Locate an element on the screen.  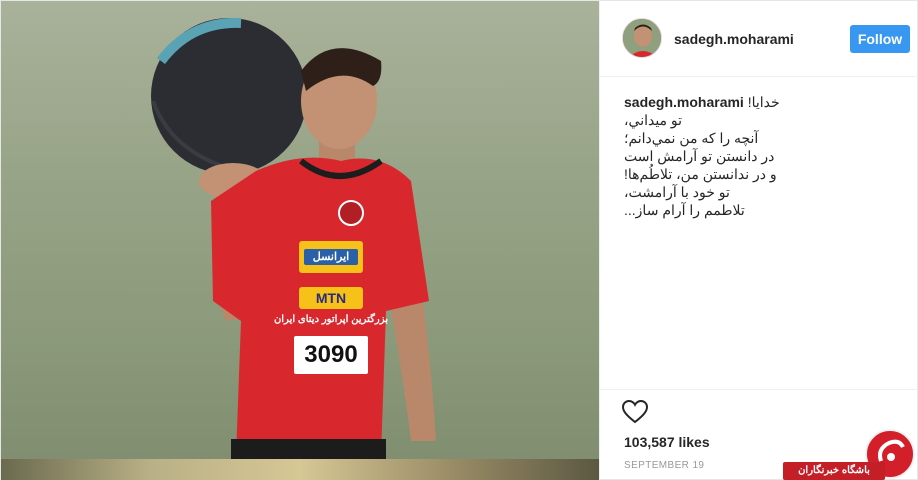
watermark: باشگاه خبرنگاران is located at coordinates (850, 452).